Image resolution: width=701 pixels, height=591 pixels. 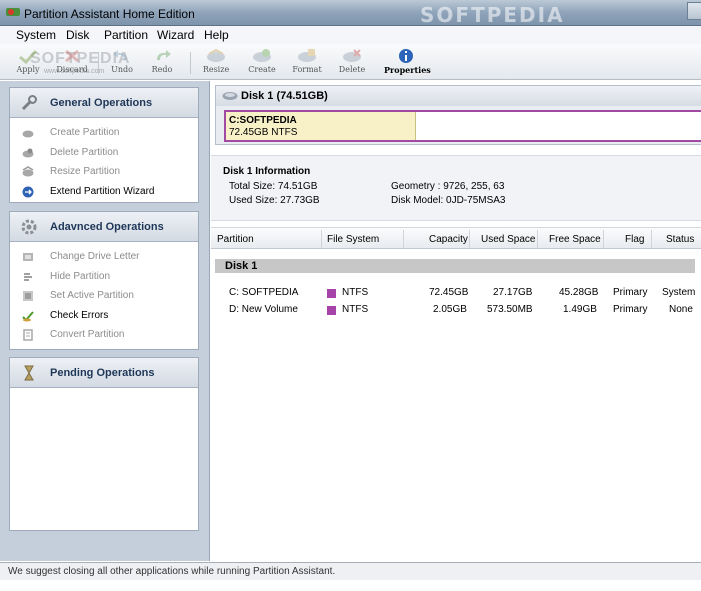 What do you see at coordinates (28, 296) in the screenshot?
I see `set-active-icon` at bounding box center [28, 296].